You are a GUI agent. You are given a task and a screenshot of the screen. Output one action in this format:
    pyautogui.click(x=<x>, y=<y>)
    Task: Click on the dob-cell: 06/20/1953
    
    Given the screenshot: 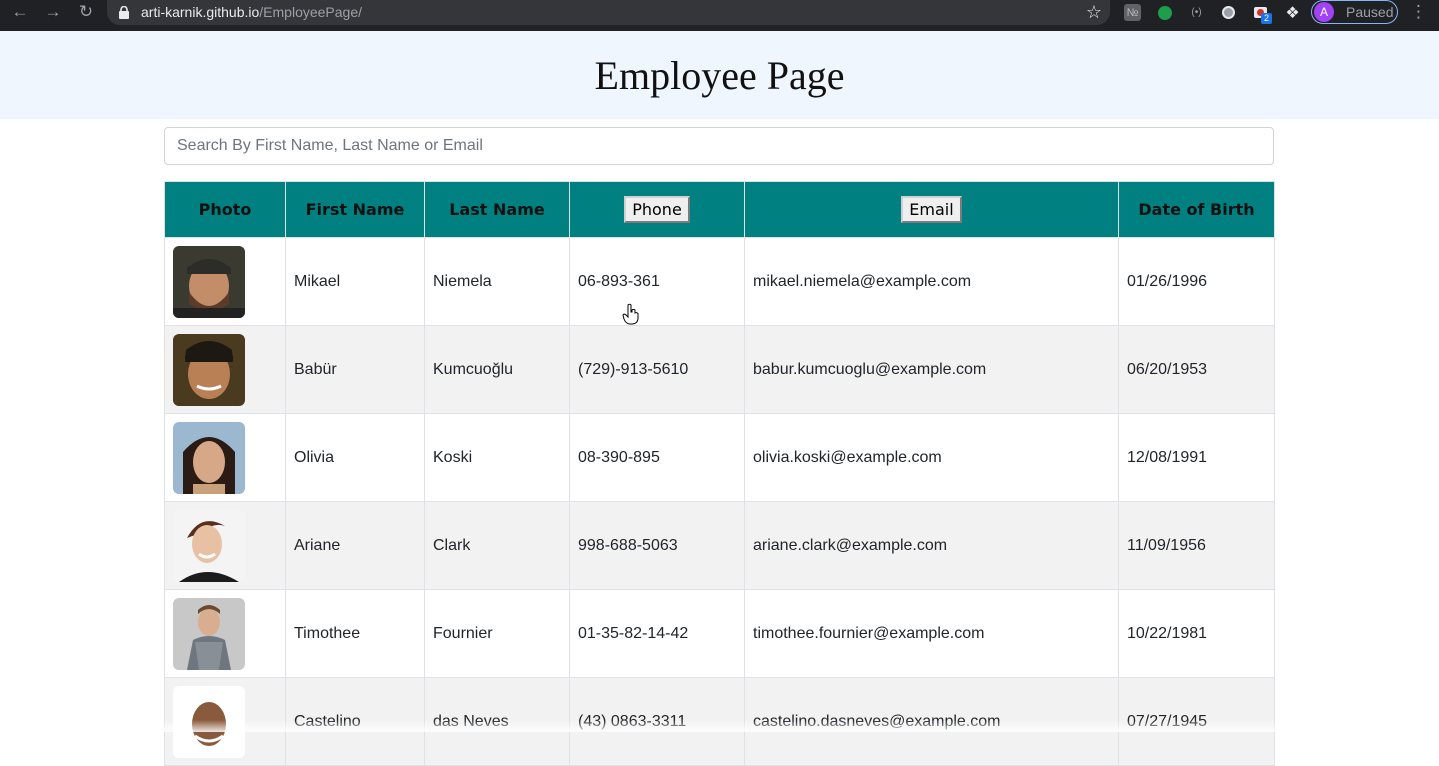 What is the action you would take?
    pyautogui.click(x=1196, y=369)
    